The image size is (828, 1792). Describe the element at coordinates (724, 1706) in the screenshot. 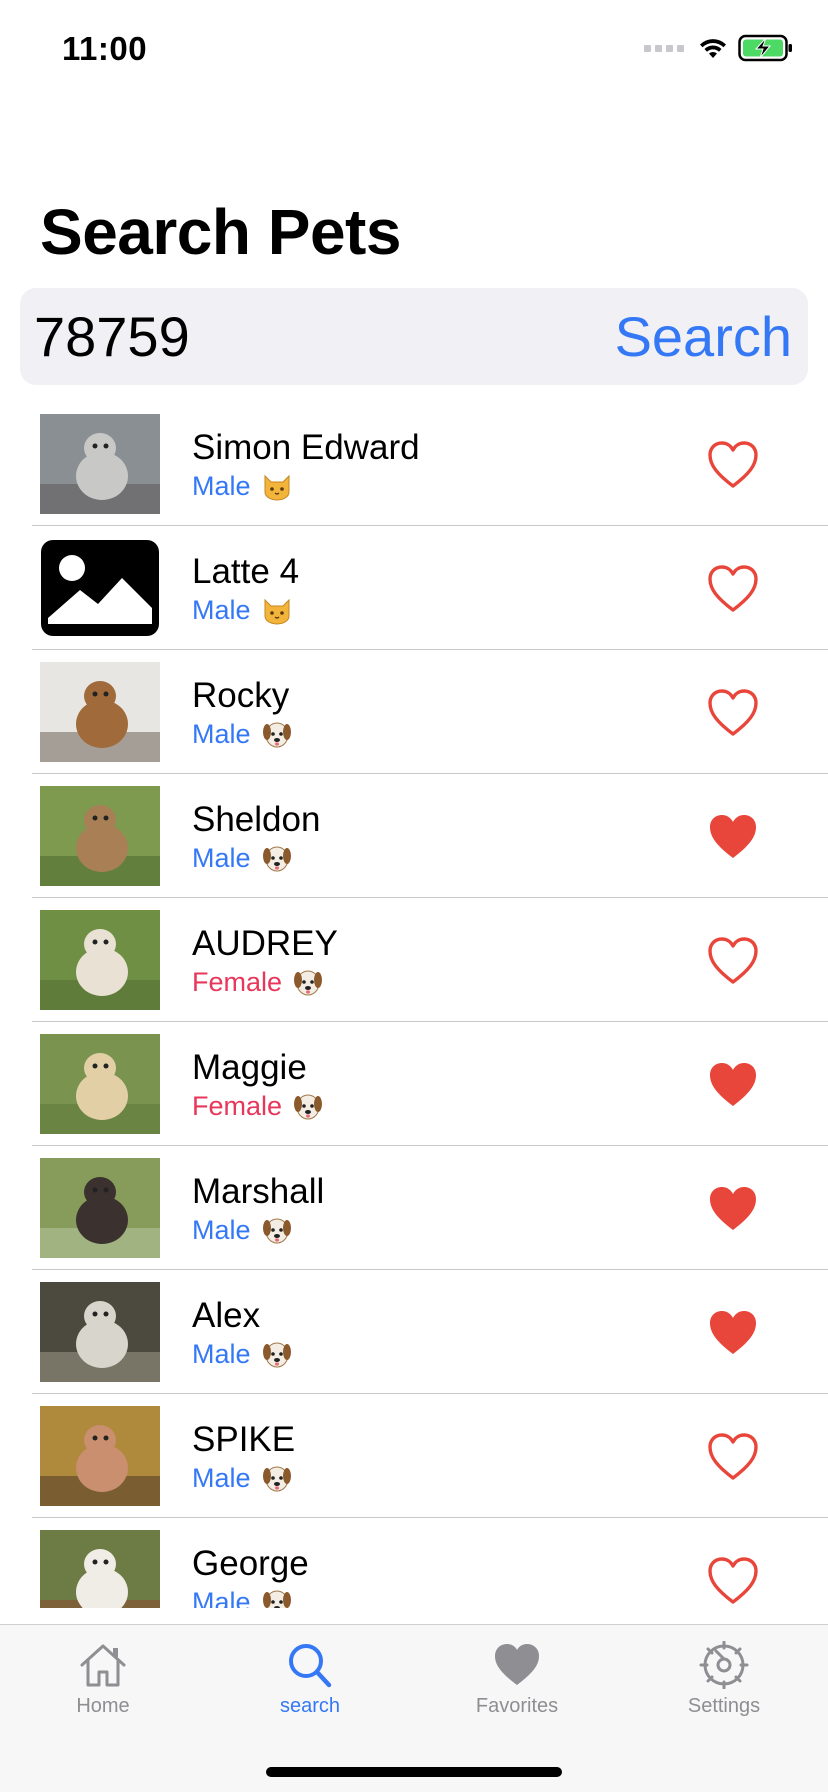

I see `tab-settings-label: Settings` at that location.